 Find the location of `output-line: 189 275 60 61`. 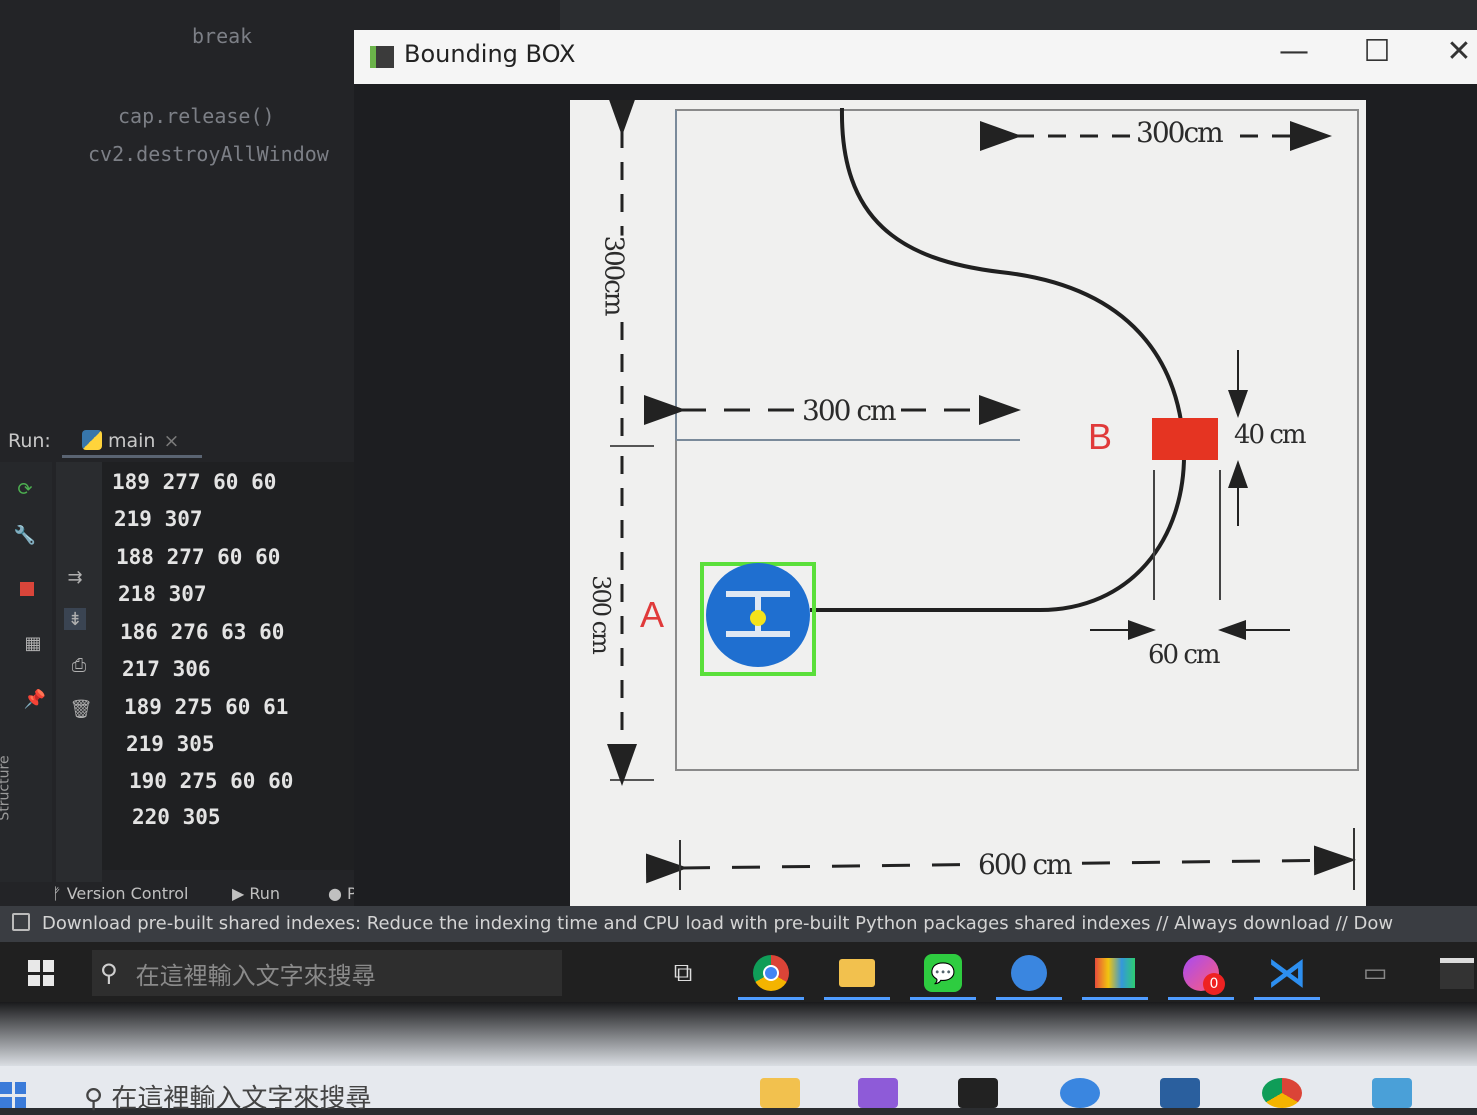

output-line: 189 275 60 61 is located at coordinates (206, 707).